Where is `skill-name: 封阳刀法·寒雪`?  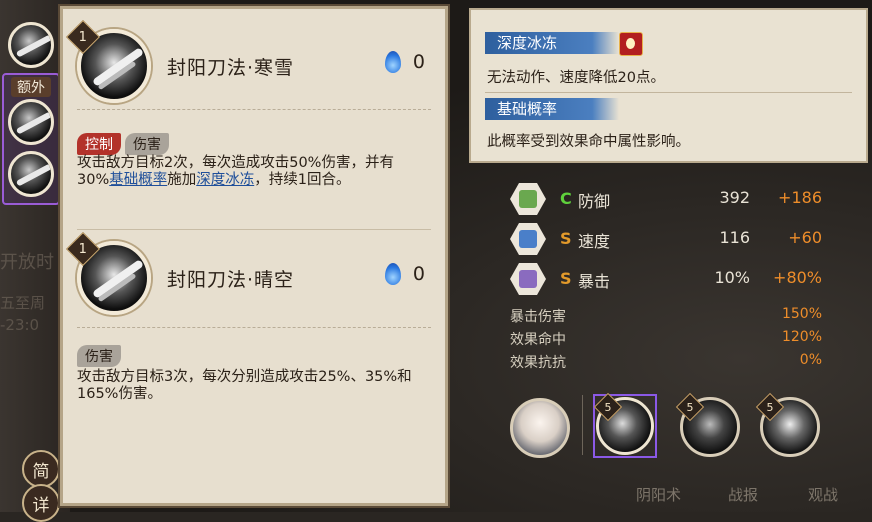
skill-name: 封阳刀法·寒雪 is located at coordinates (231, 68).